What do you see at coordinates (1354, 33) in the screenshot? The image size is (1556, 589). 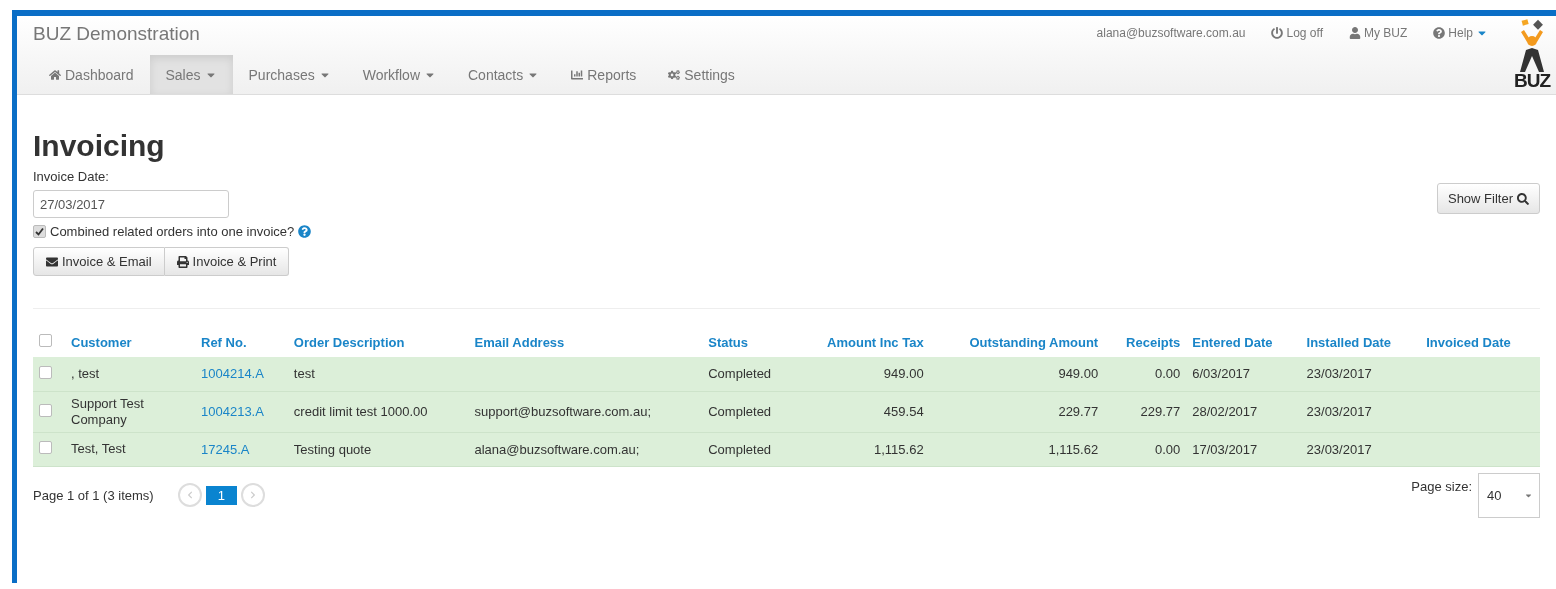 I see `user-icon` at bounding box center [1354, 33].